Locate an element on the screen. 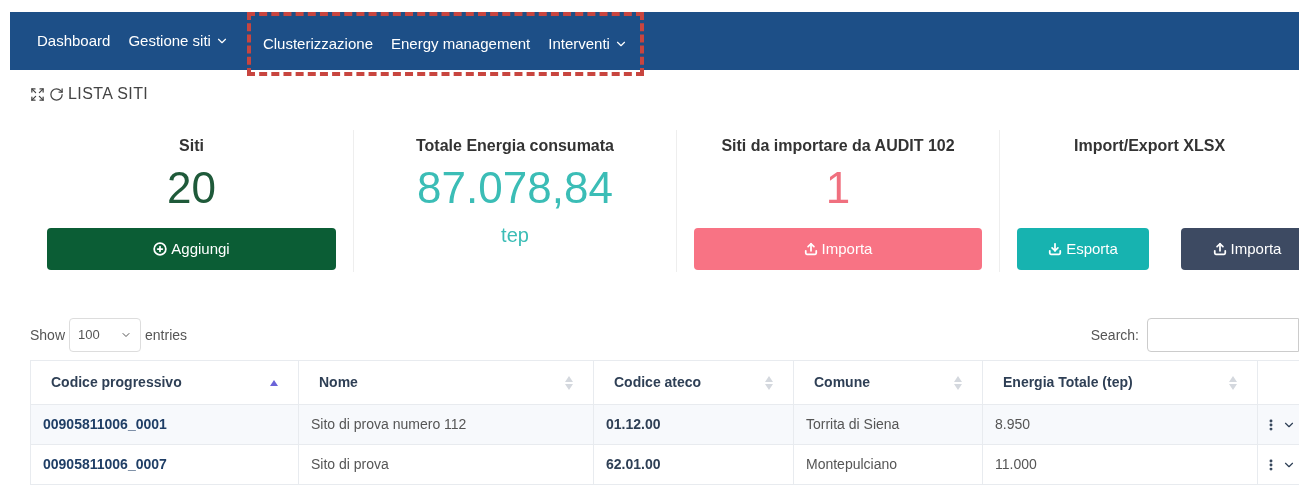 The width and height of the screenshot is (1299, 487). search-label: Search: is located at coordinates (1114, 335).